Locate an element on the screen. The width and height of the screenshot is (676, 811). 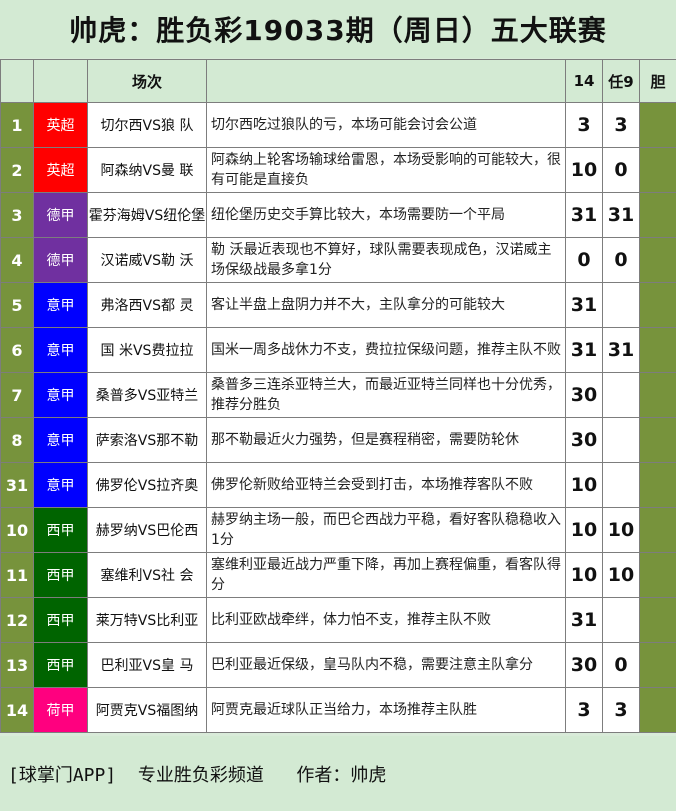
header-row: 场次 14 任9 胆 is located at coordinates (338, 81).